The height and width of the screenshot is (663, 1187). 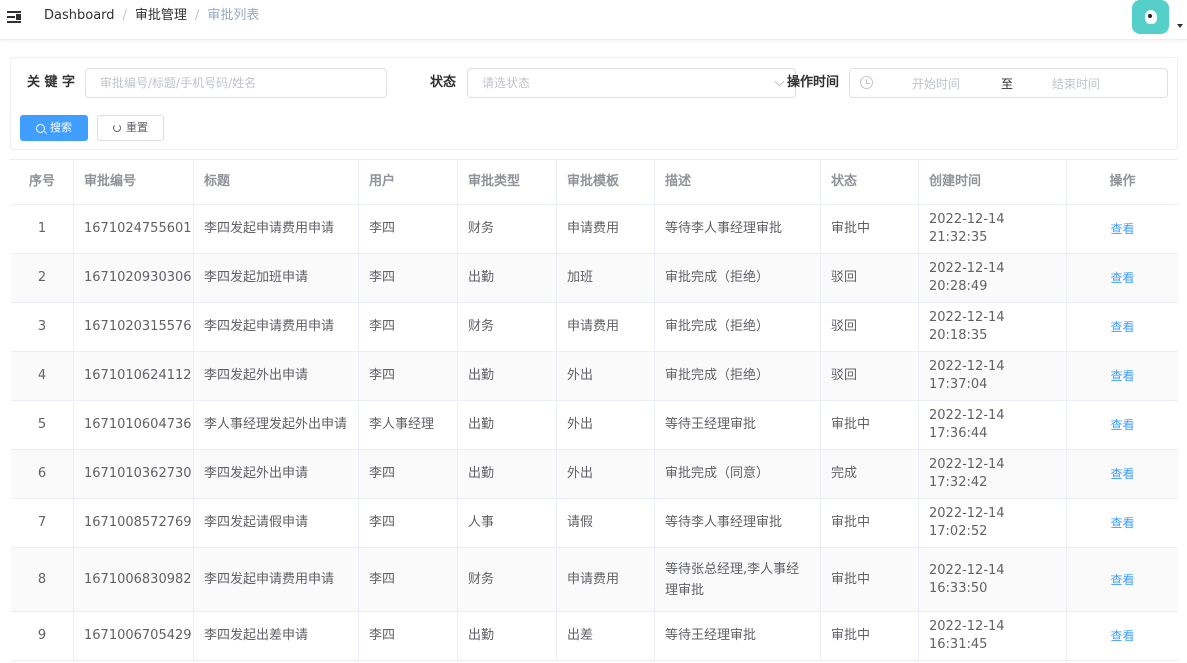 I want to click on cell-approval-no: 1671020930306, so click(x=134, y=278).